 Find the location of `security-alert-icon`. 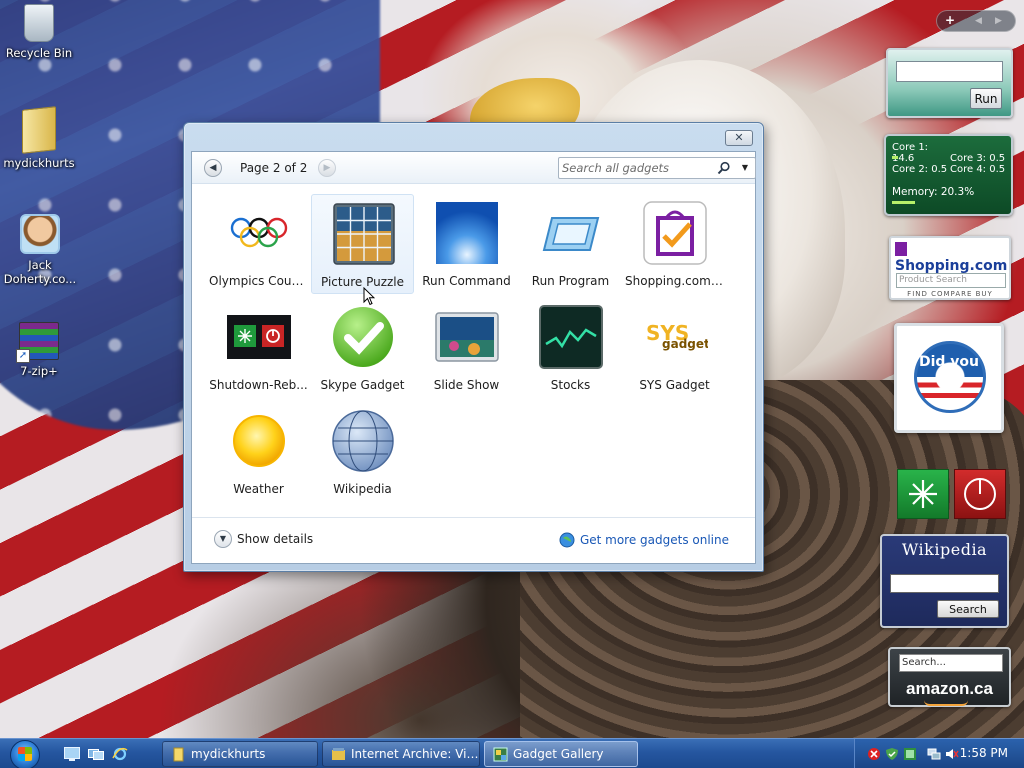

security-alert-icon is located at coordinates (874, 754).